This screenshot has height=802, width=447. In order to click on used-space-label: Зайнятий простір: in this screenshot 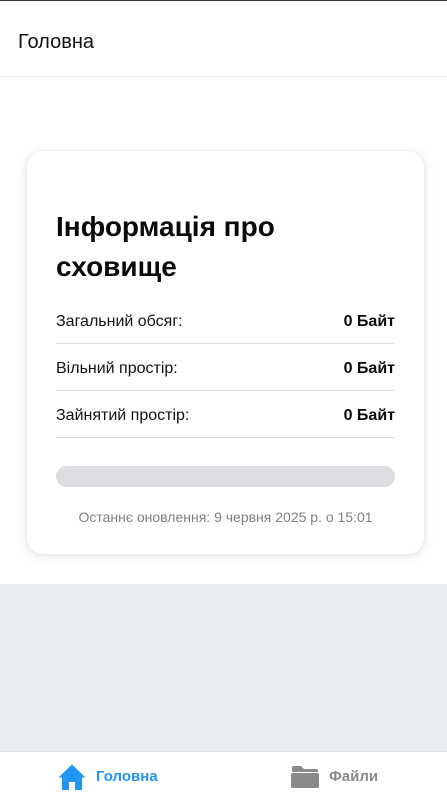, I will do `click(123, 415)`.